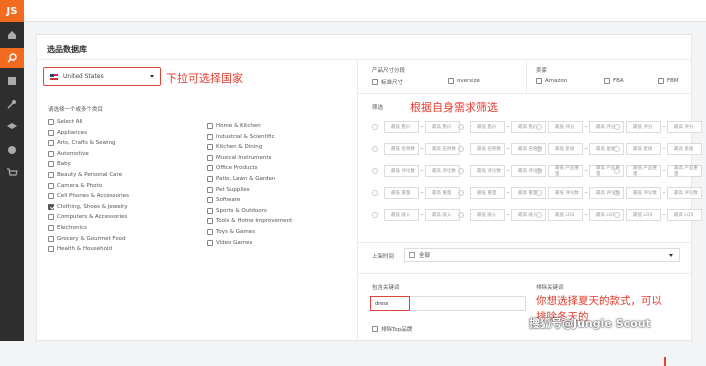 This screenshot has width=706, height=366. Describe the element at coordinates (664, 148) in the screenshot. I see `range-far-1: 最低 星级 – 最高 星级` at that location.